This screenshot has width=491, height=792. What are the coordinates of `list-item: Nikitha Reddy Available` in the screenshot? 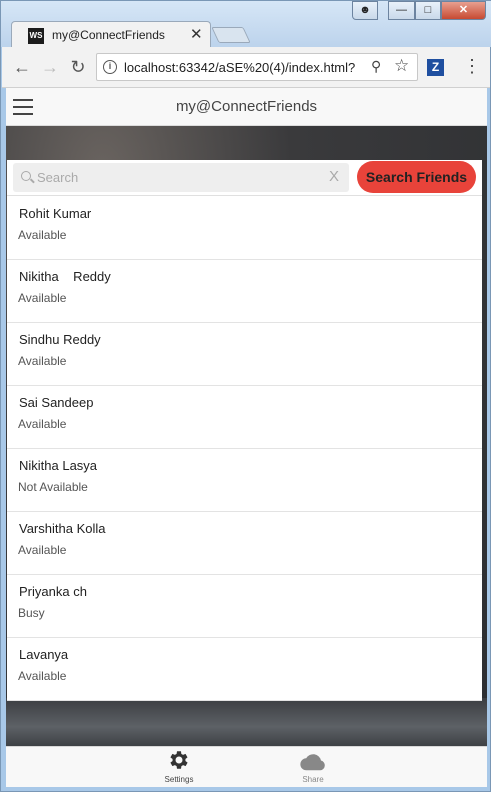 It's located at (244, 291).